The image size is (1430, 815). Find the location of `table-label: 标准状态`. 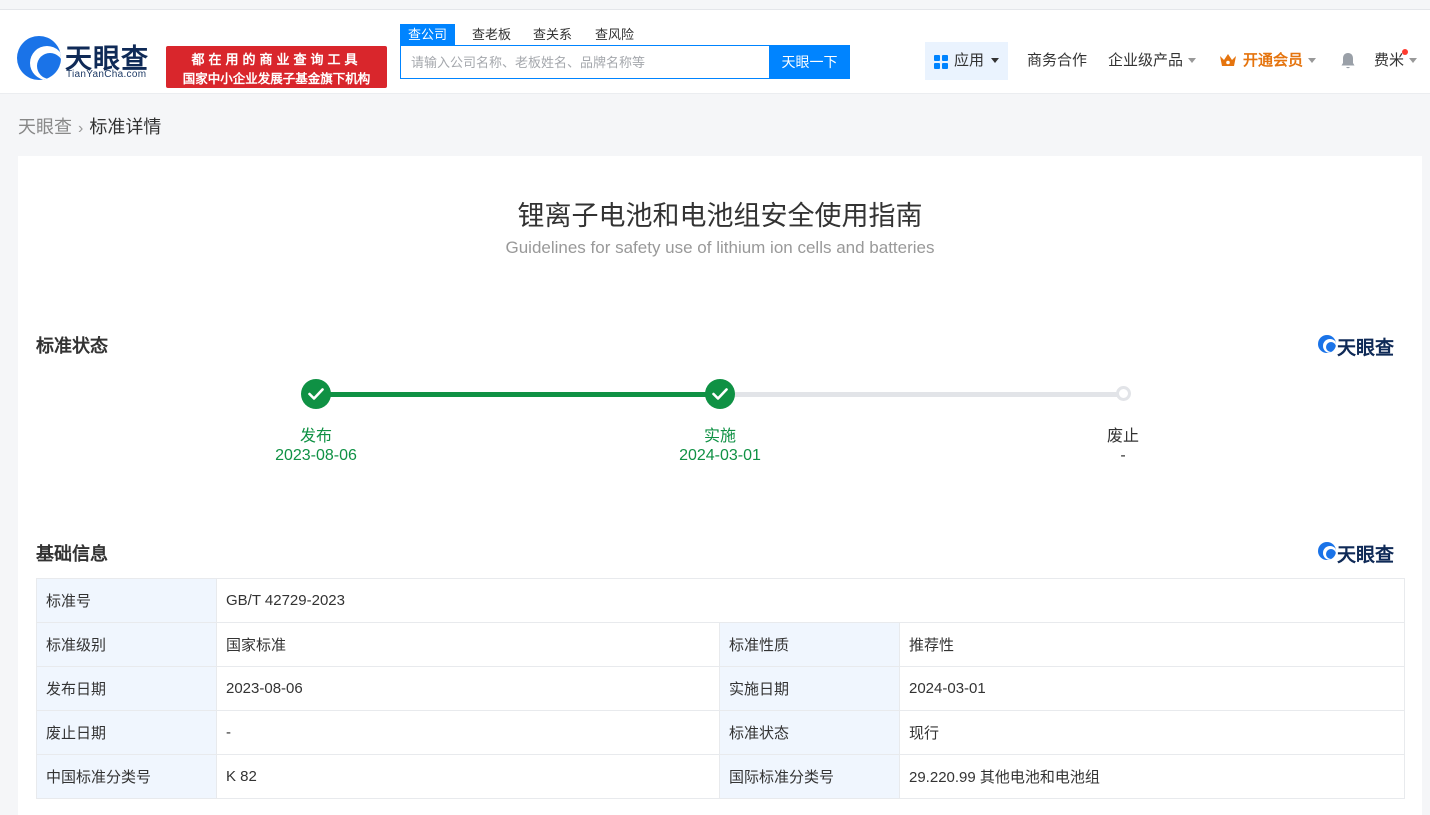

table-label: 标准状态 is located at coordinates (809, 732).